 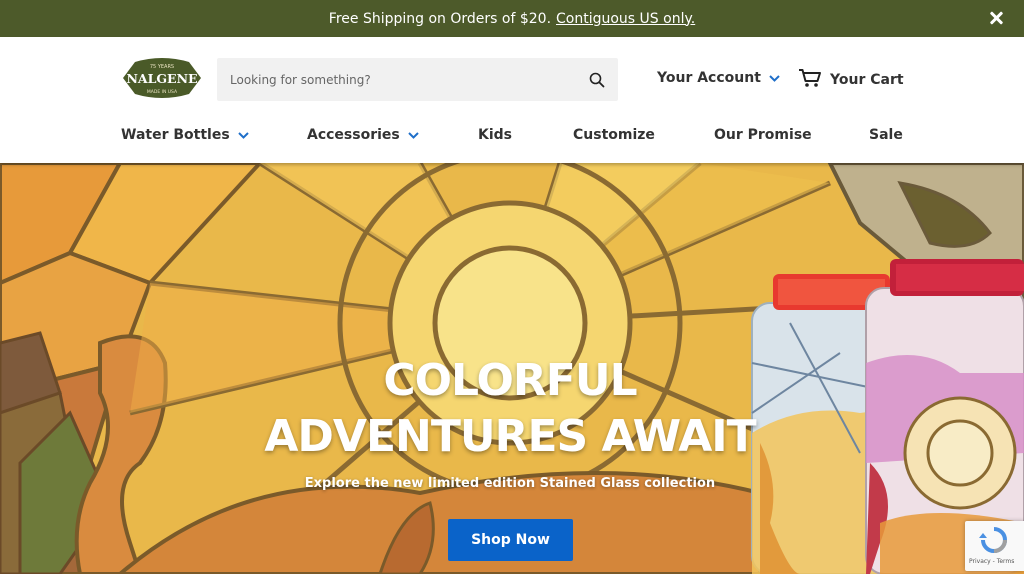 I want to click on recaptcha-text: Privacy - Terms, so click(x=992, y=561).